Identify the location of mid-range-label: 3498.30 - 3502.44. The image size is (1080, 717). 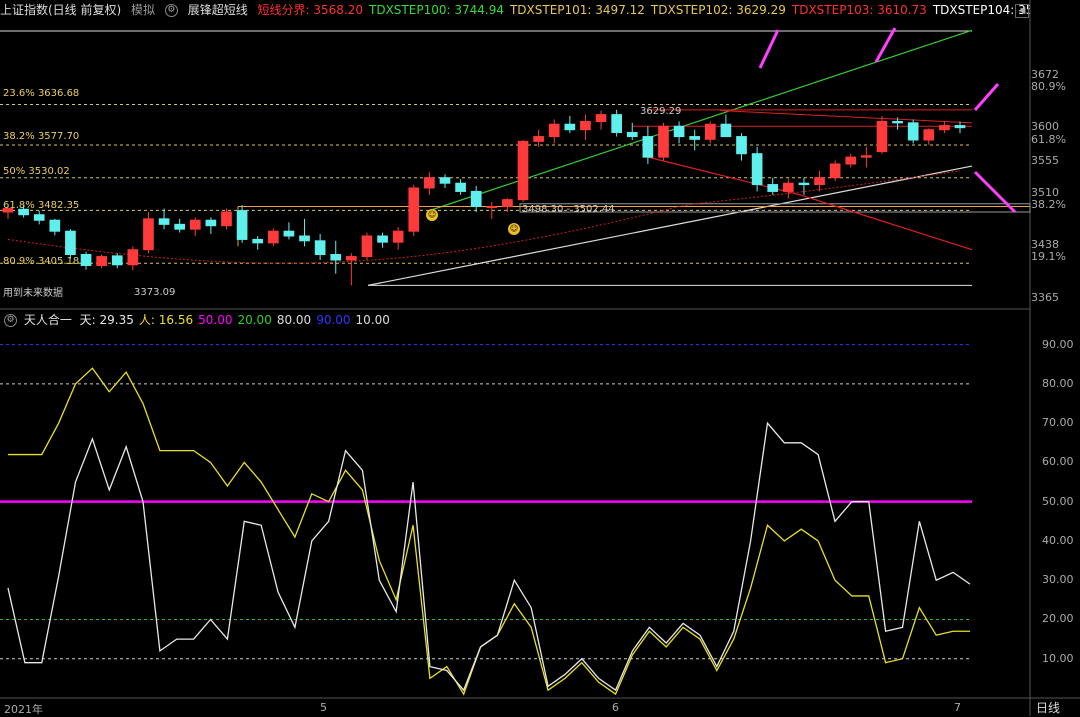
(568, 209).